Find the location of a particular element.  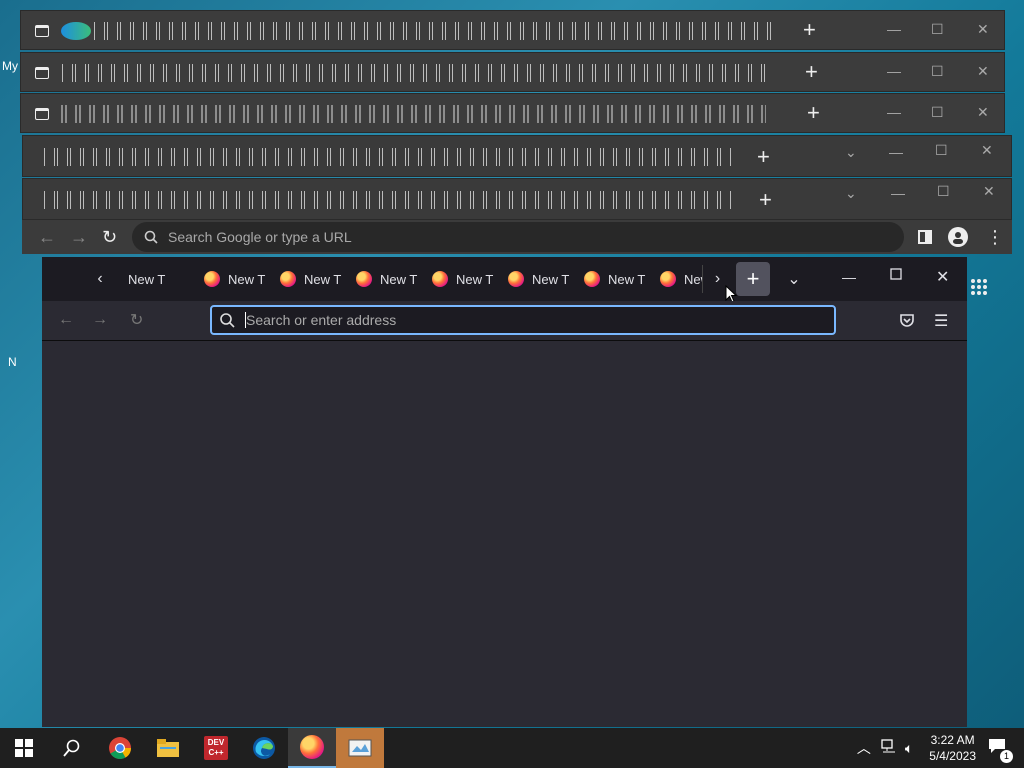

paint-taskbar-button is located at coordinates (360, 748).